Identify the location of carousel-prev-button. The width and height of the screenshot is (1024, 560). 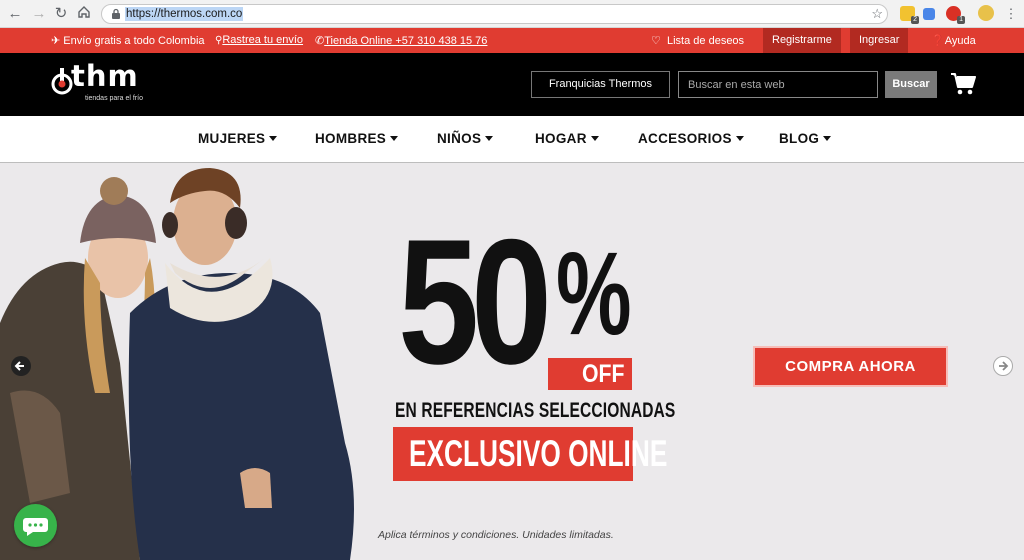
(21, 366).